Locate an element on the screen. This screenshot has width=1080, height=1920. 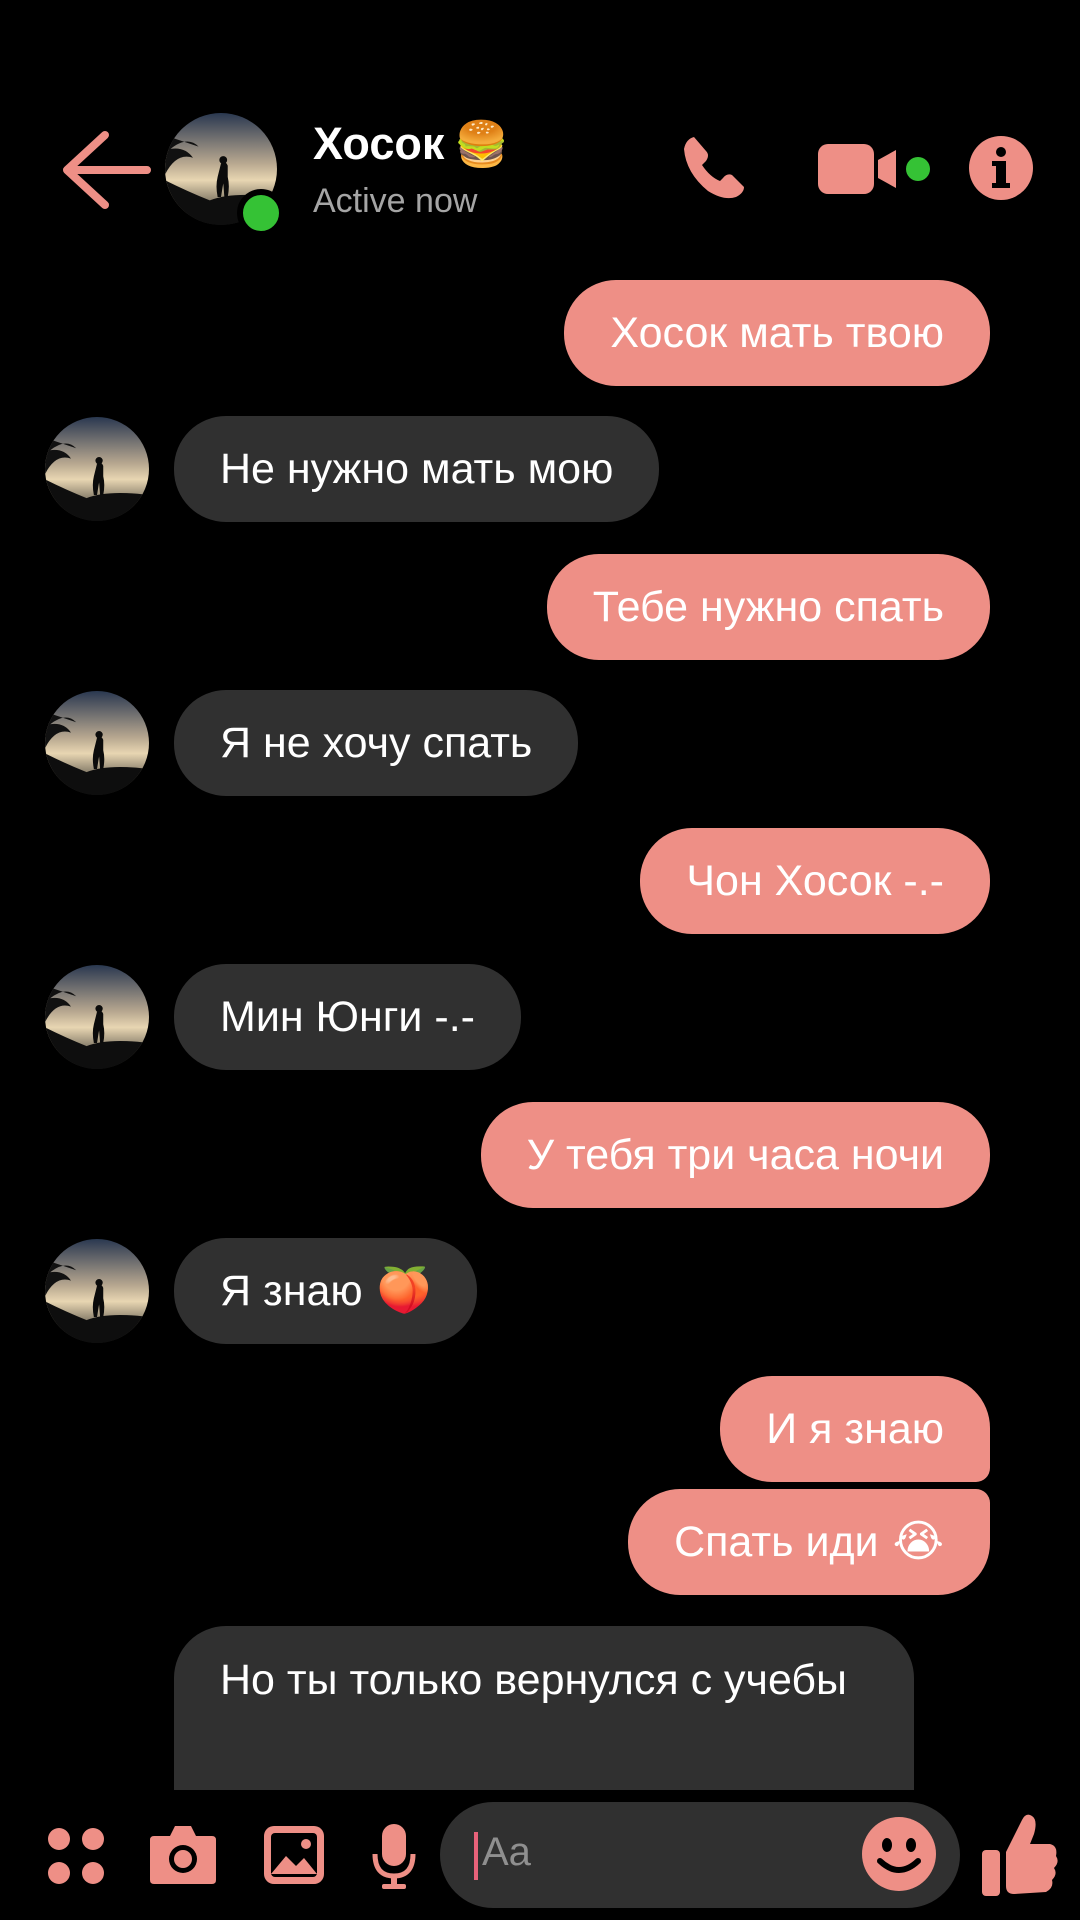
message-text: Хосок мать твою is located at coordinates (777, 333).